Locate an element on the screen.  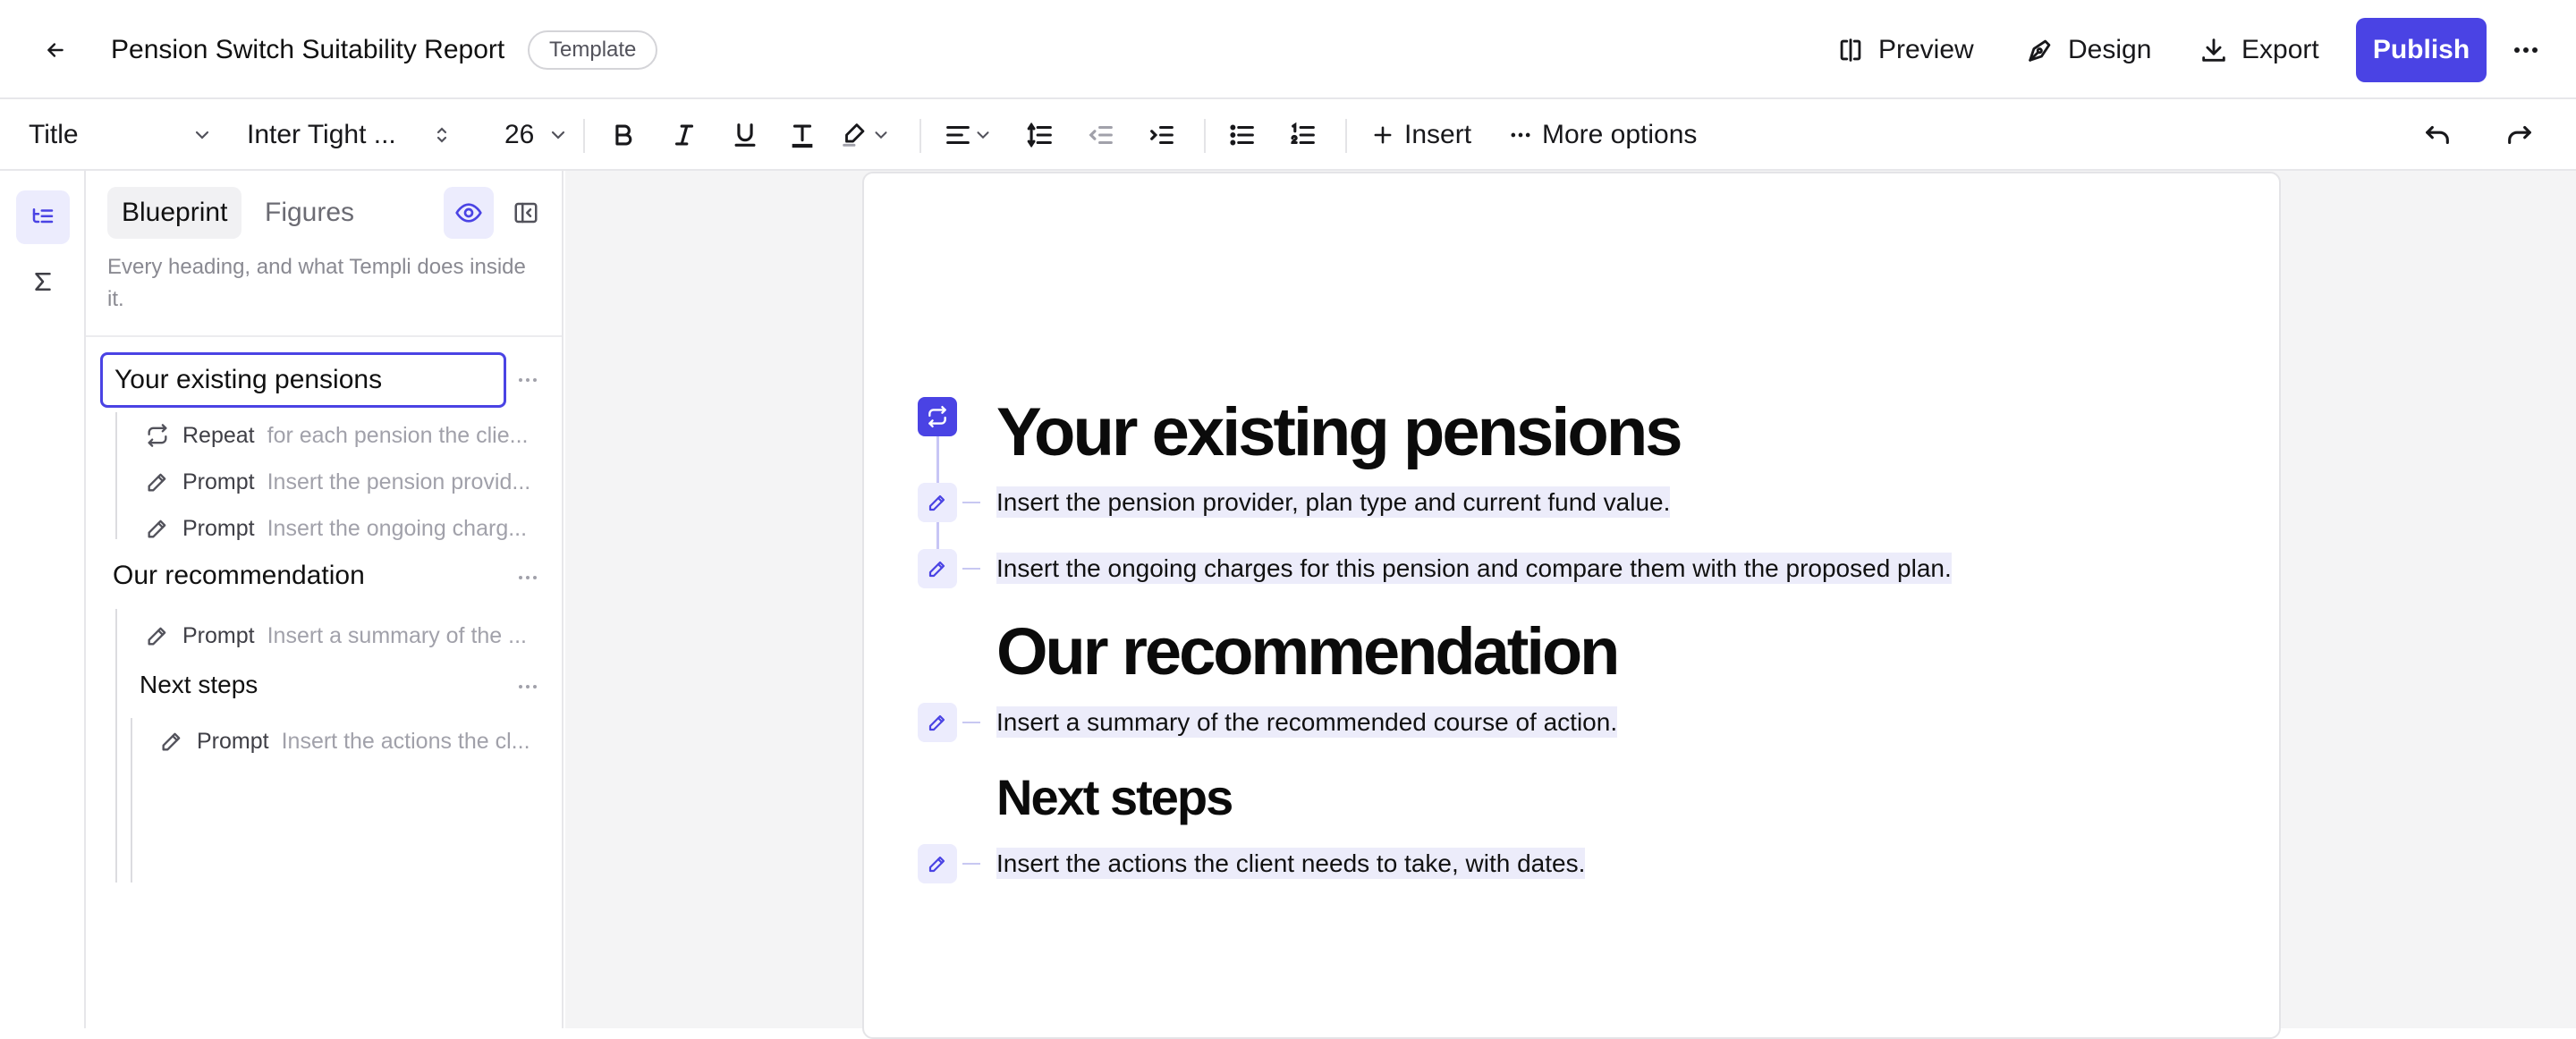
font-size-select: 26 is located at coordinates (540, 135).